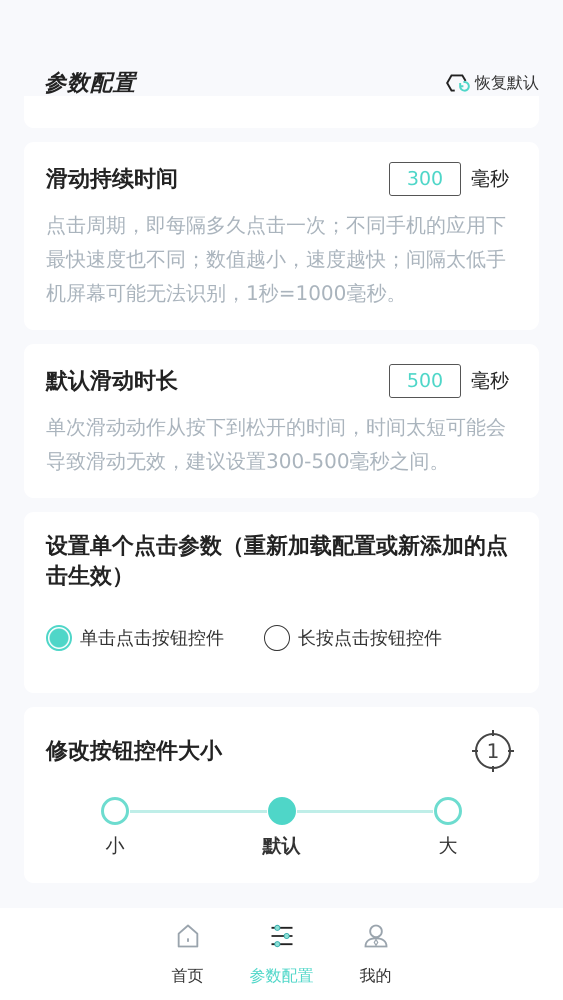  What do you see at coordinates (448, 847) in the screenshot?
I see `step-label: 大` at bounding box center [448, 847].